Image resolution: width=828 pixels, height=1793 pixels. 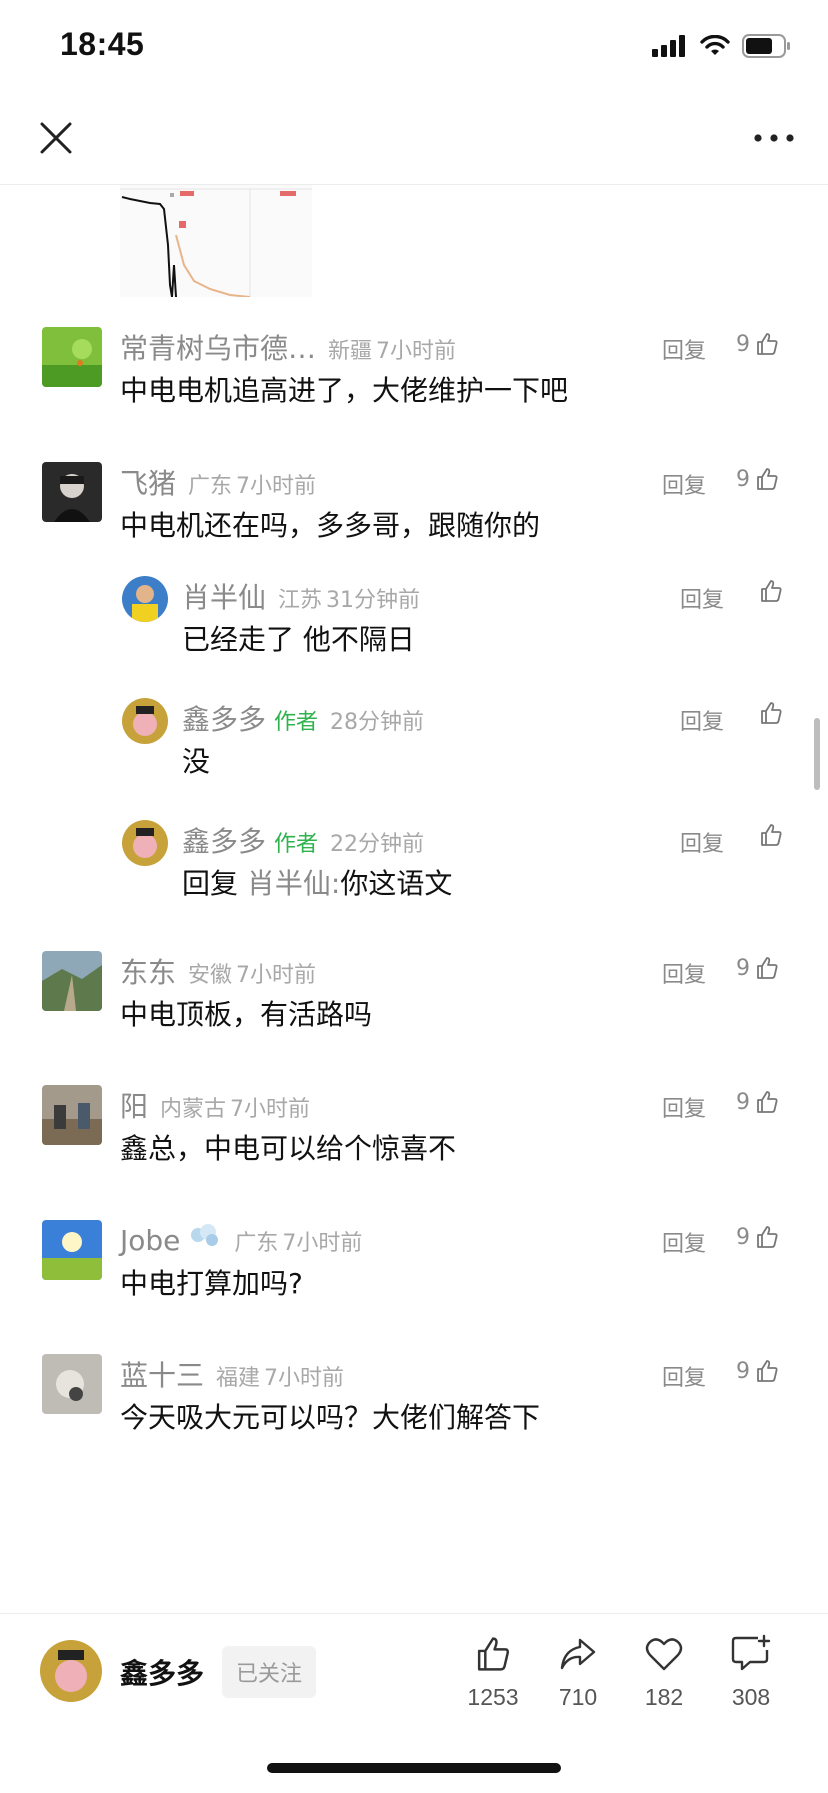 I want to click on timestamp: 22分钟前, so click(x=377, y=844).